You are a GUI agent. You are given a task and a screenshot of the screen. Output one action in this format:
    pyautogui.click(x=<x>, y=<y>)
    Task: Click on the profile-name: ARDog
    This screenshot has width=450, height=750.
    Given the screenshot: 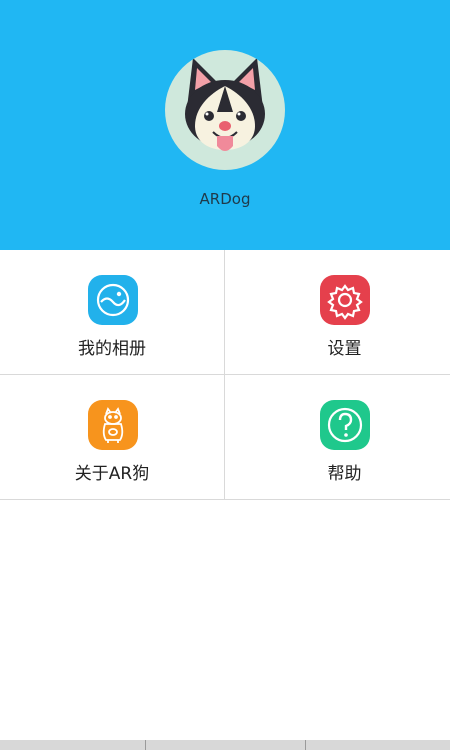 What is the action you would take?
    pyautogui.click(x=225, y=199)
    